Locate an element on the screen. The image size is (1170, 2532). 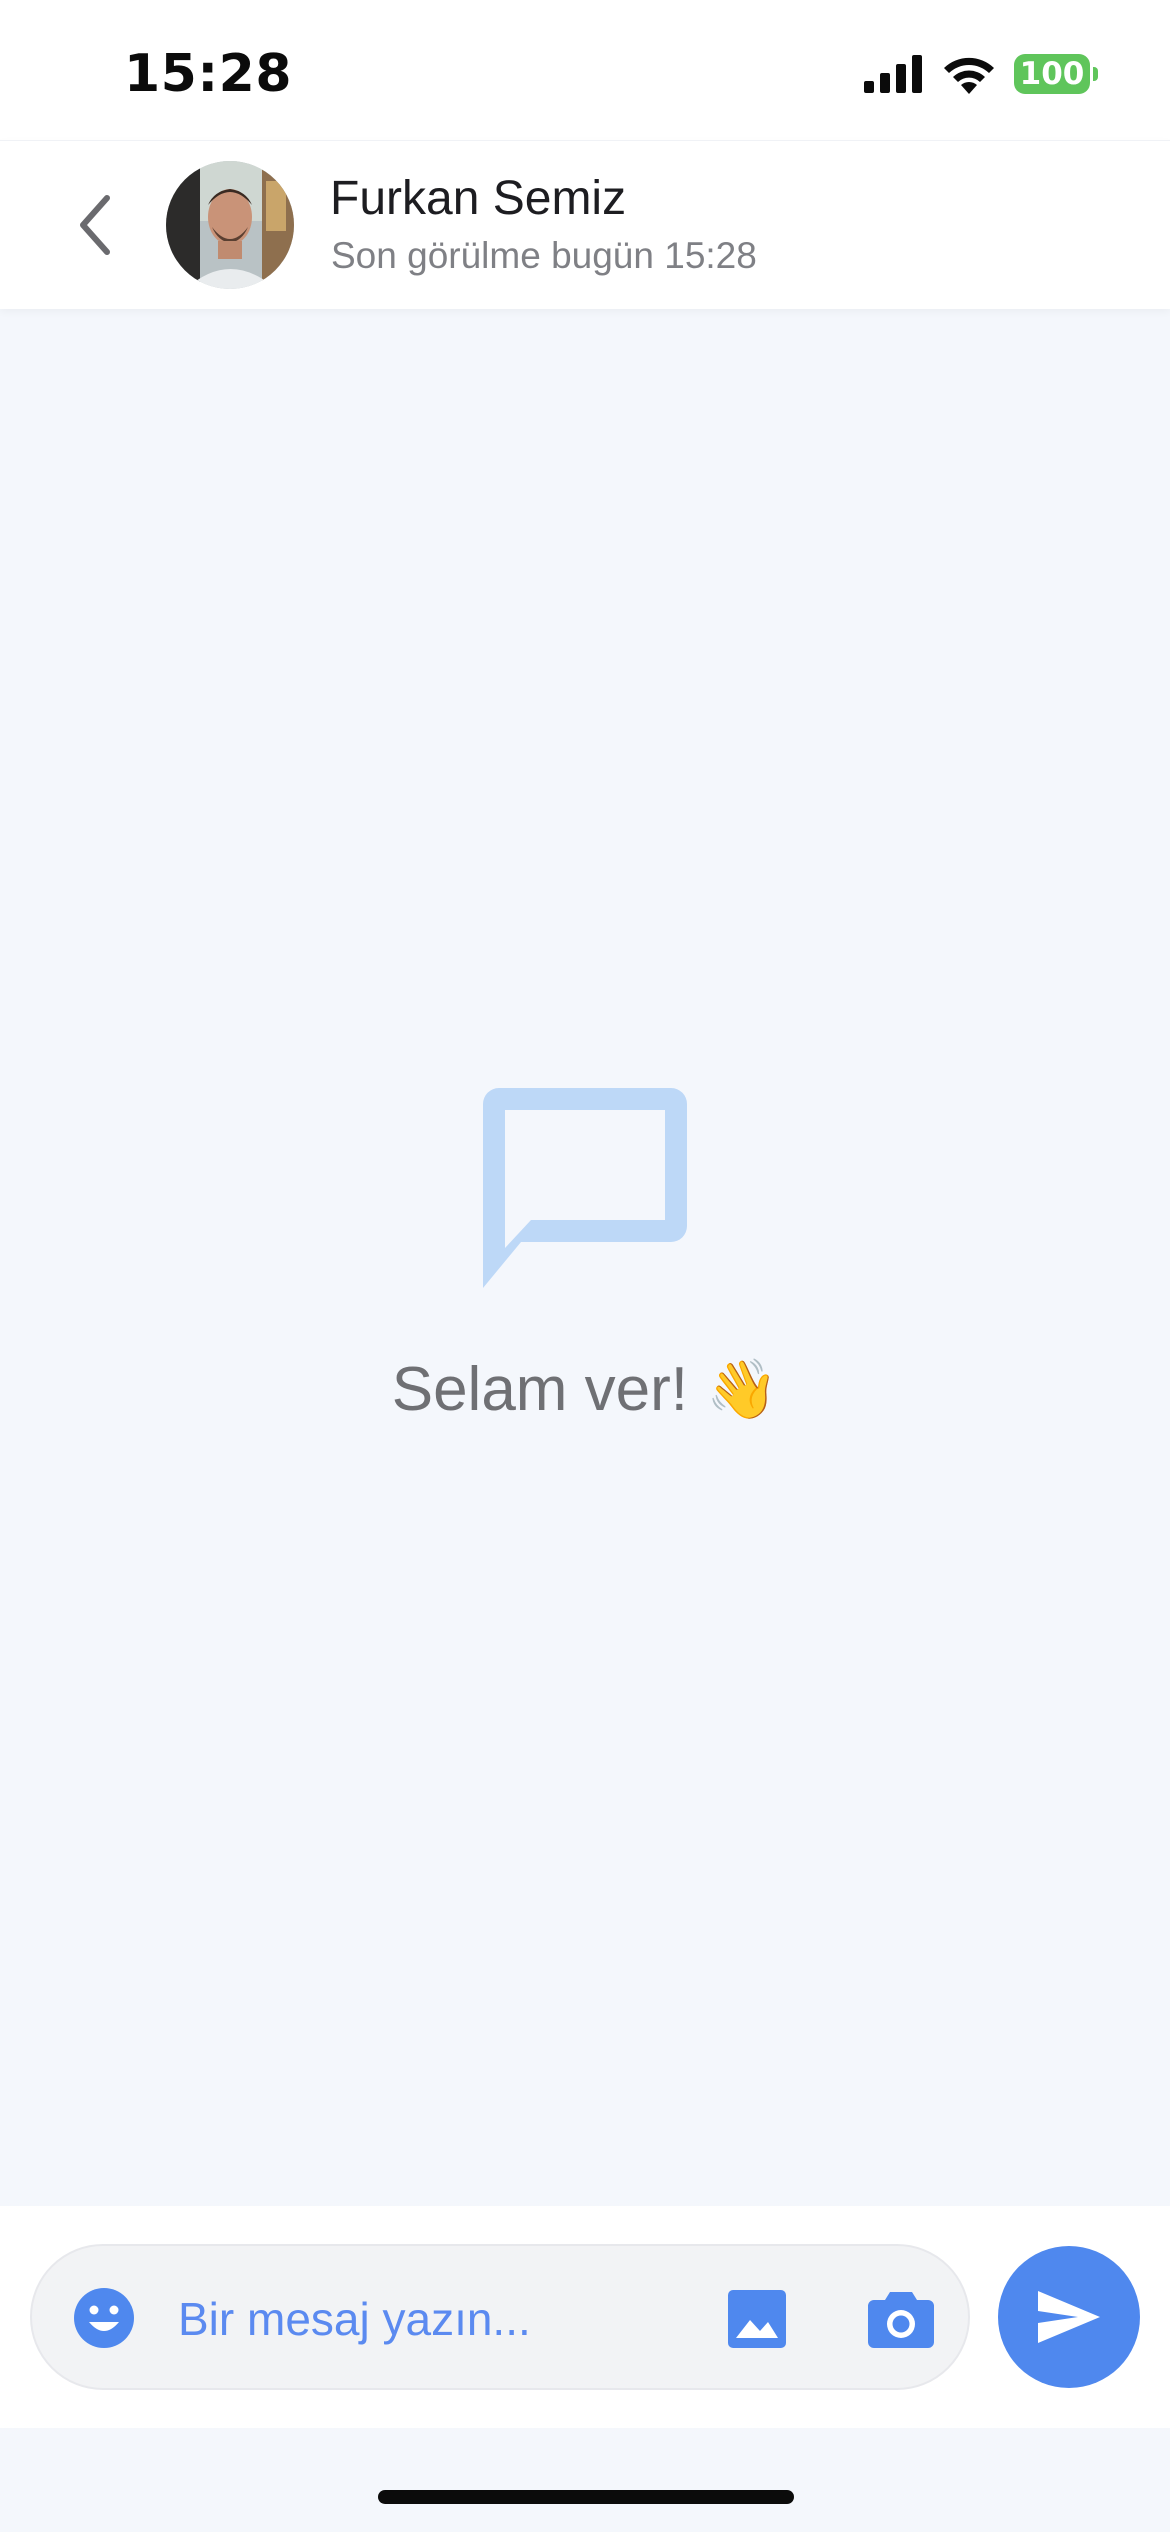
image-icon is located at coordinates (757, 2319).